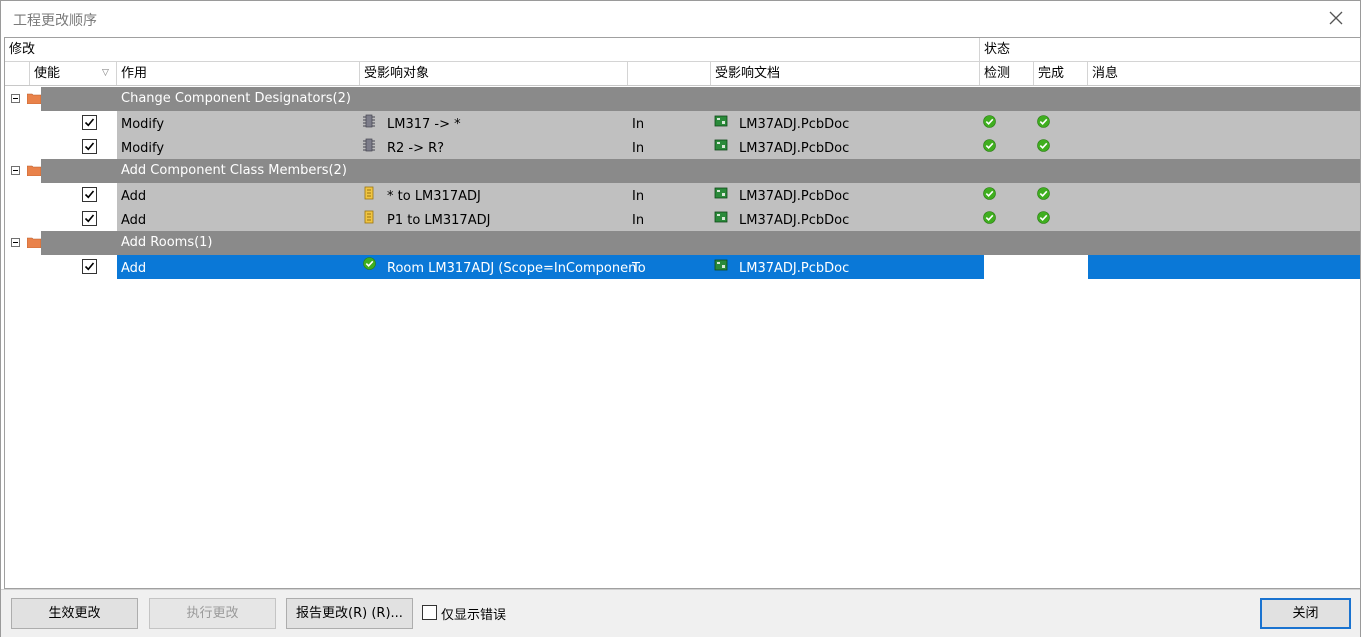 This screenshot has width=1361, height=637. What do you see at coordinates (1305, 613) in the screenshot?
I see `close-button: 关闭` at bounding box center [1305, 613].